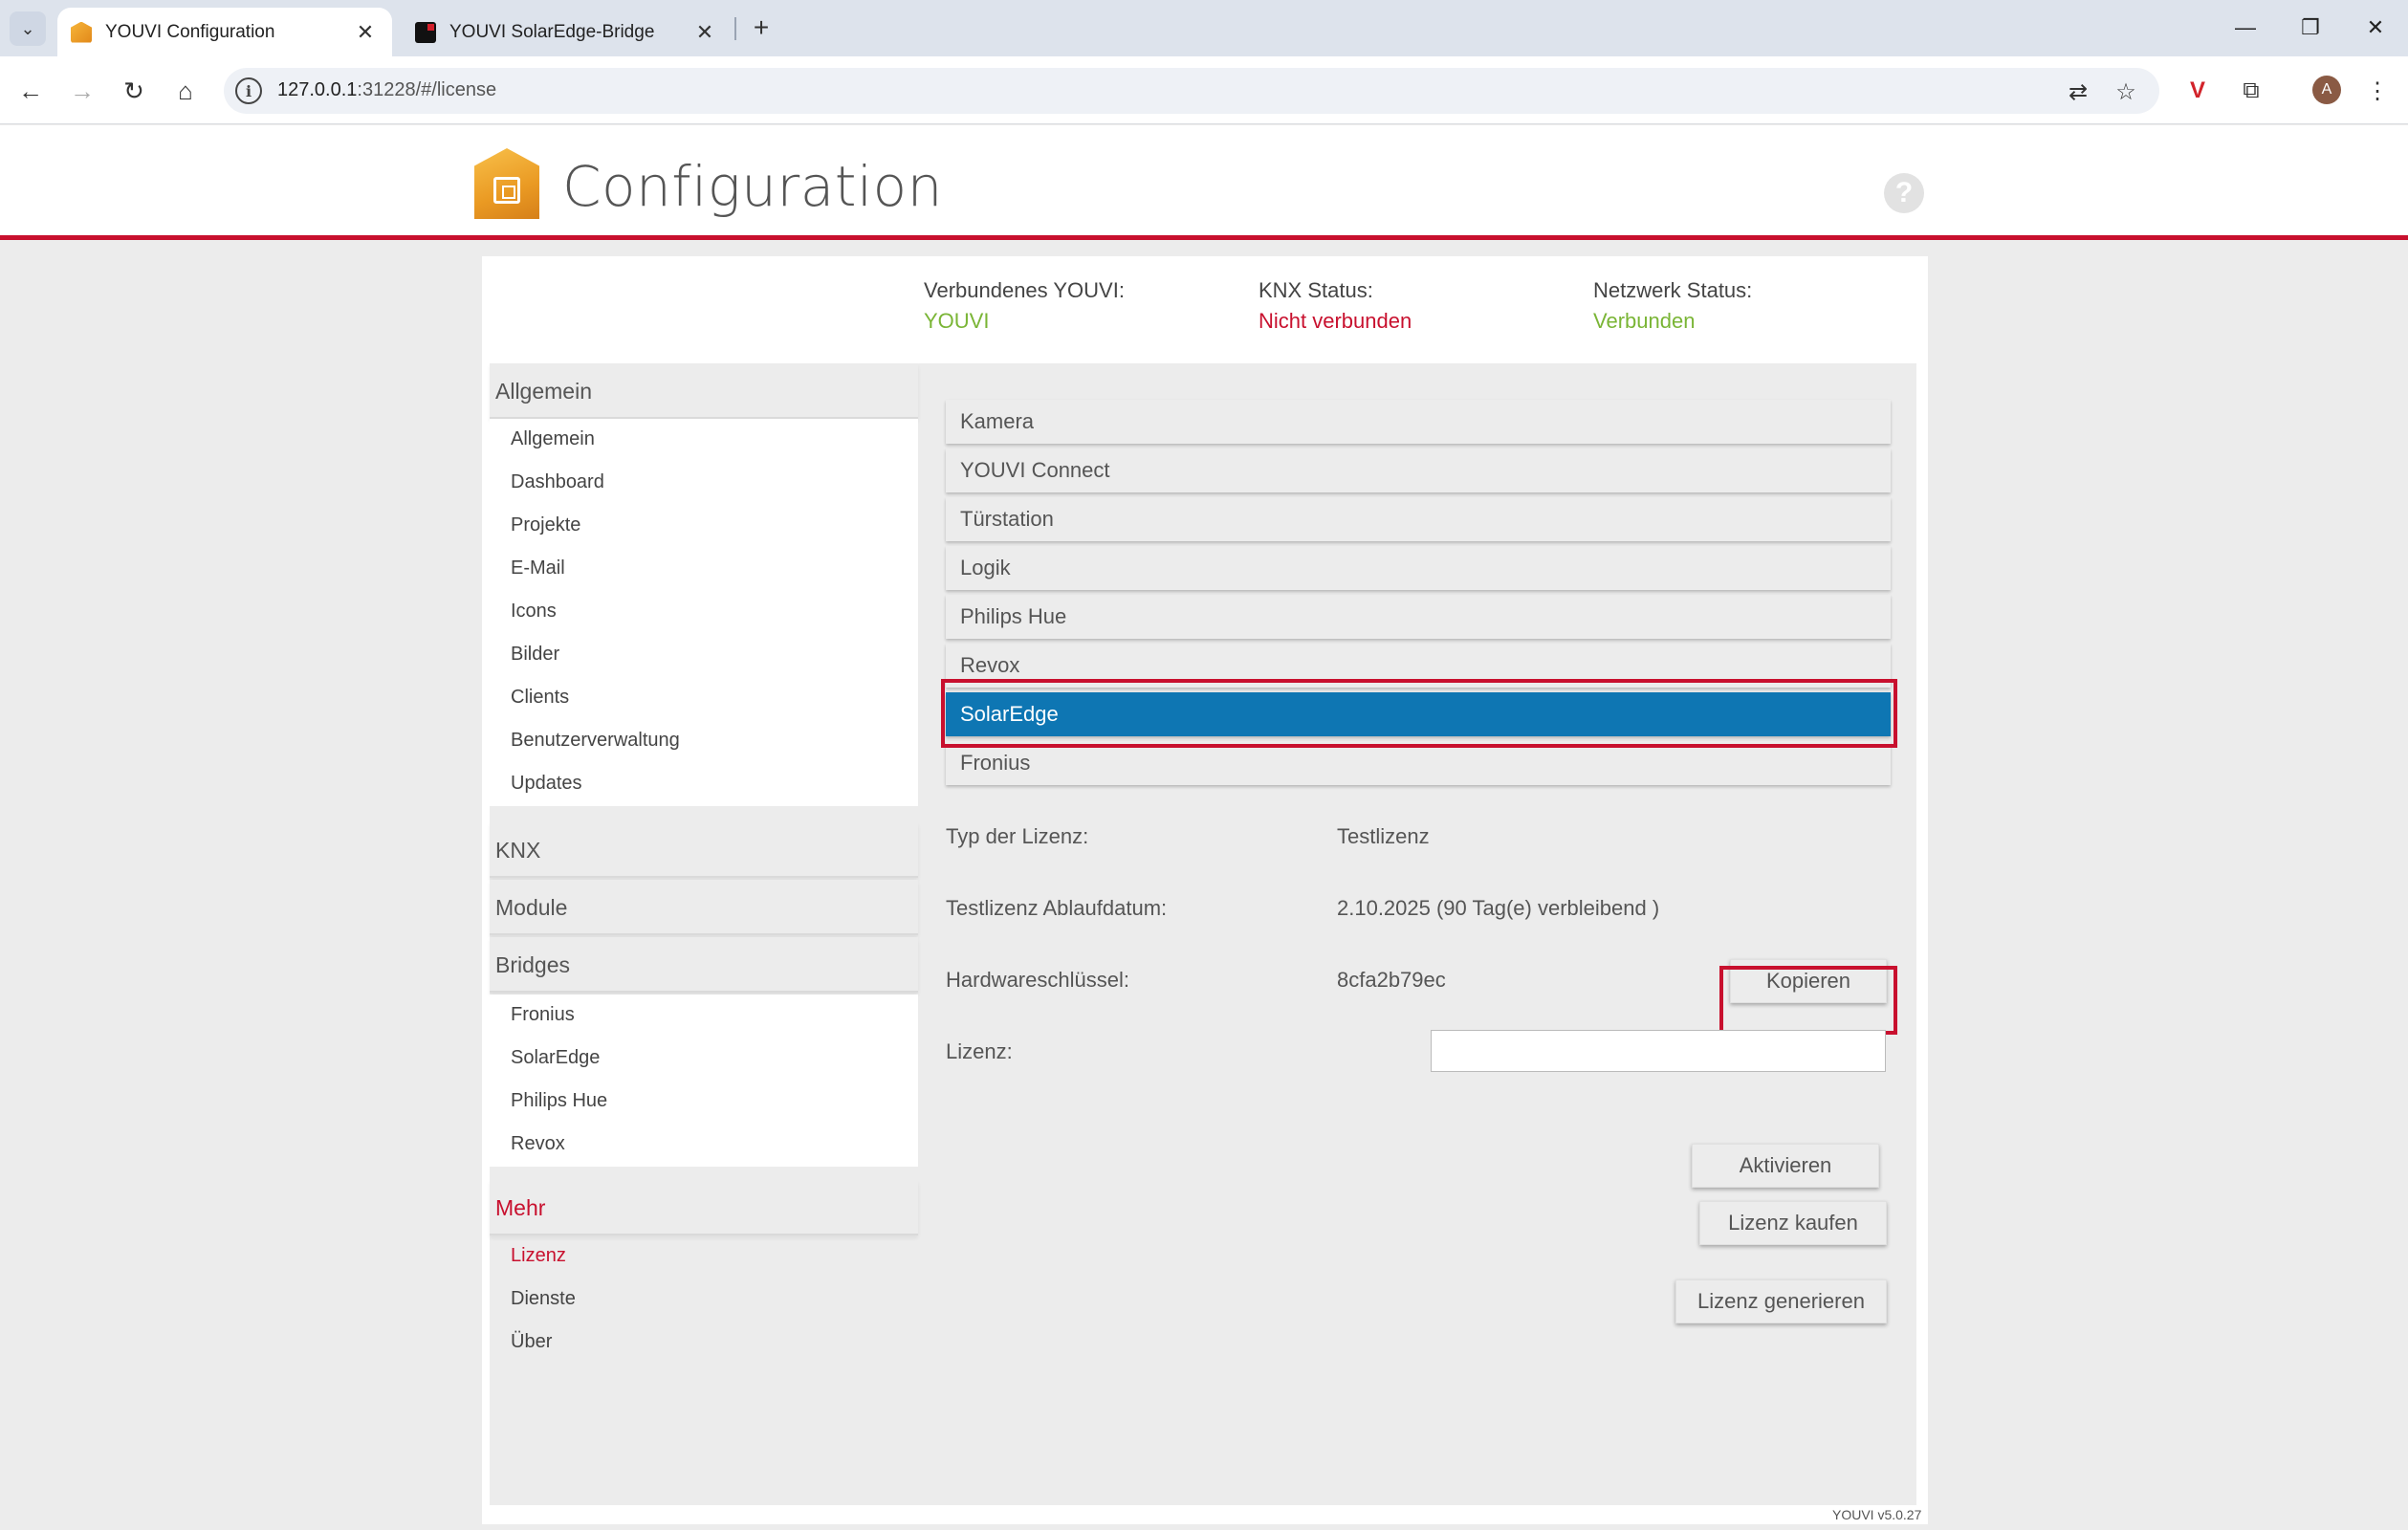 The width and height of the screenshot is (2408, 1530). Describe the element at coordinates (735, 29) in the screenshot. I see `tab-divider` at that location.